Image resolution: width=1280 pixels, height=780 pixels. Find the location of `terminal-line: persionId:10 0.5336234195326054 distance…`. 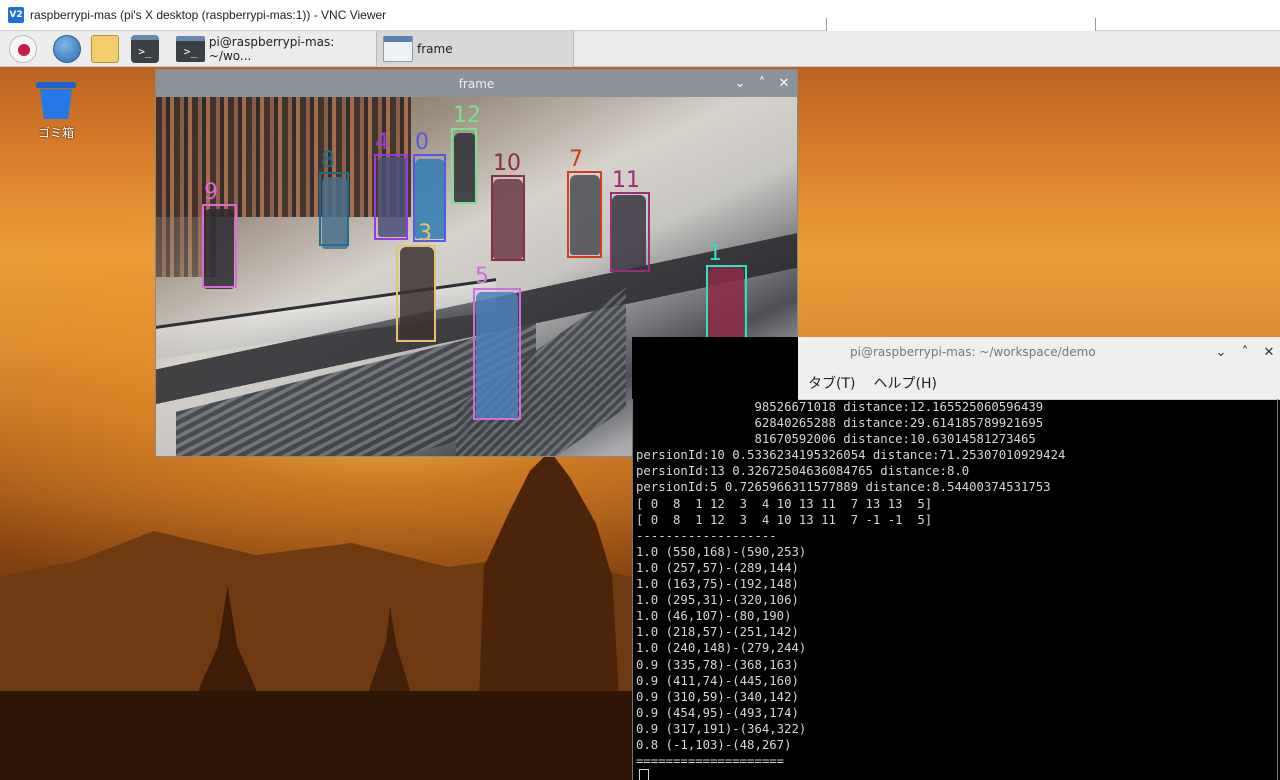

terminal-line: persionId:10 0.5336234195326054 distance… is located at coordinates (851, 455).